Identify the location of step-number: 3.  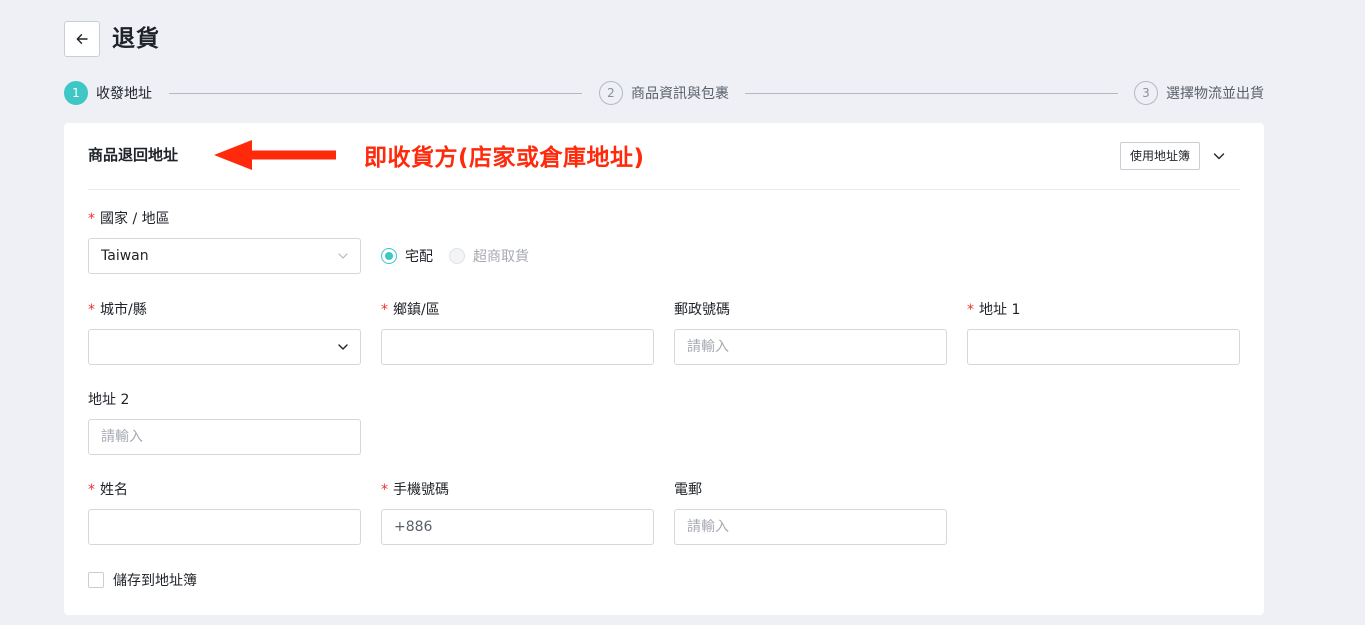
(1146, 93).